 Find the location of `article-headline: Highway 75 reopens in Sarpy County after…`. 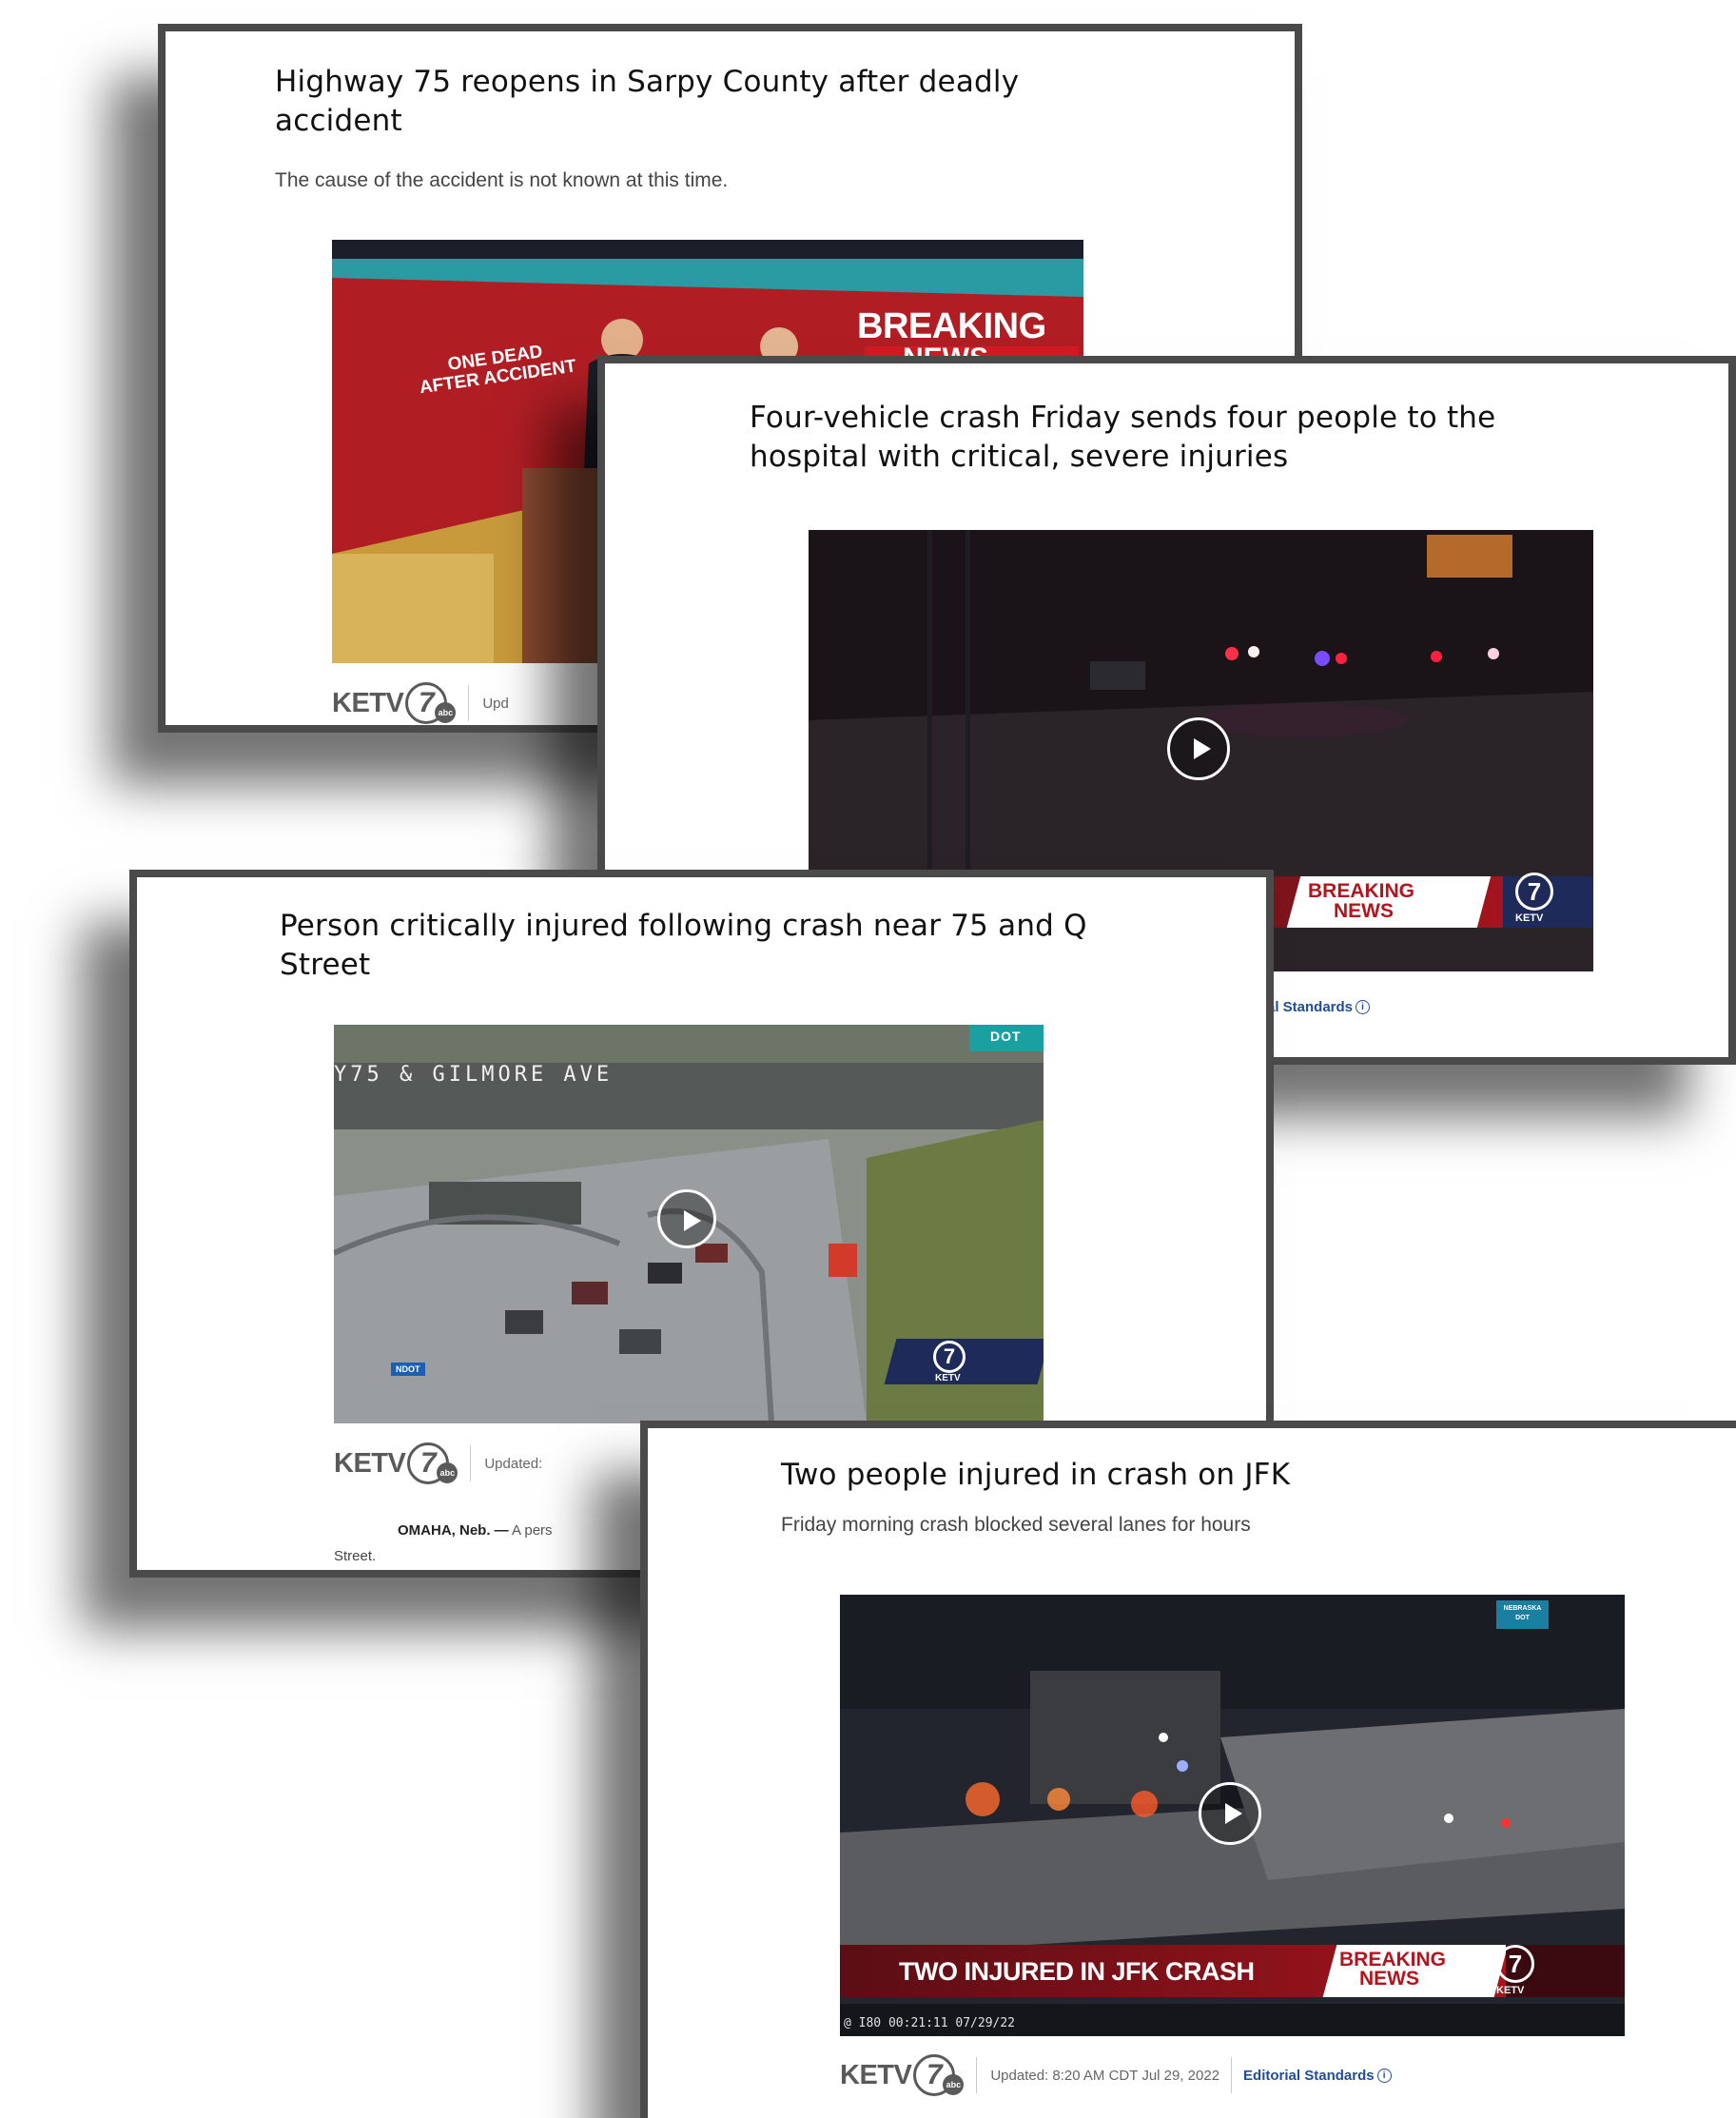

article-headline: Highway 75 reopens in Sarpy County after… is located at coordinates (665, 102).